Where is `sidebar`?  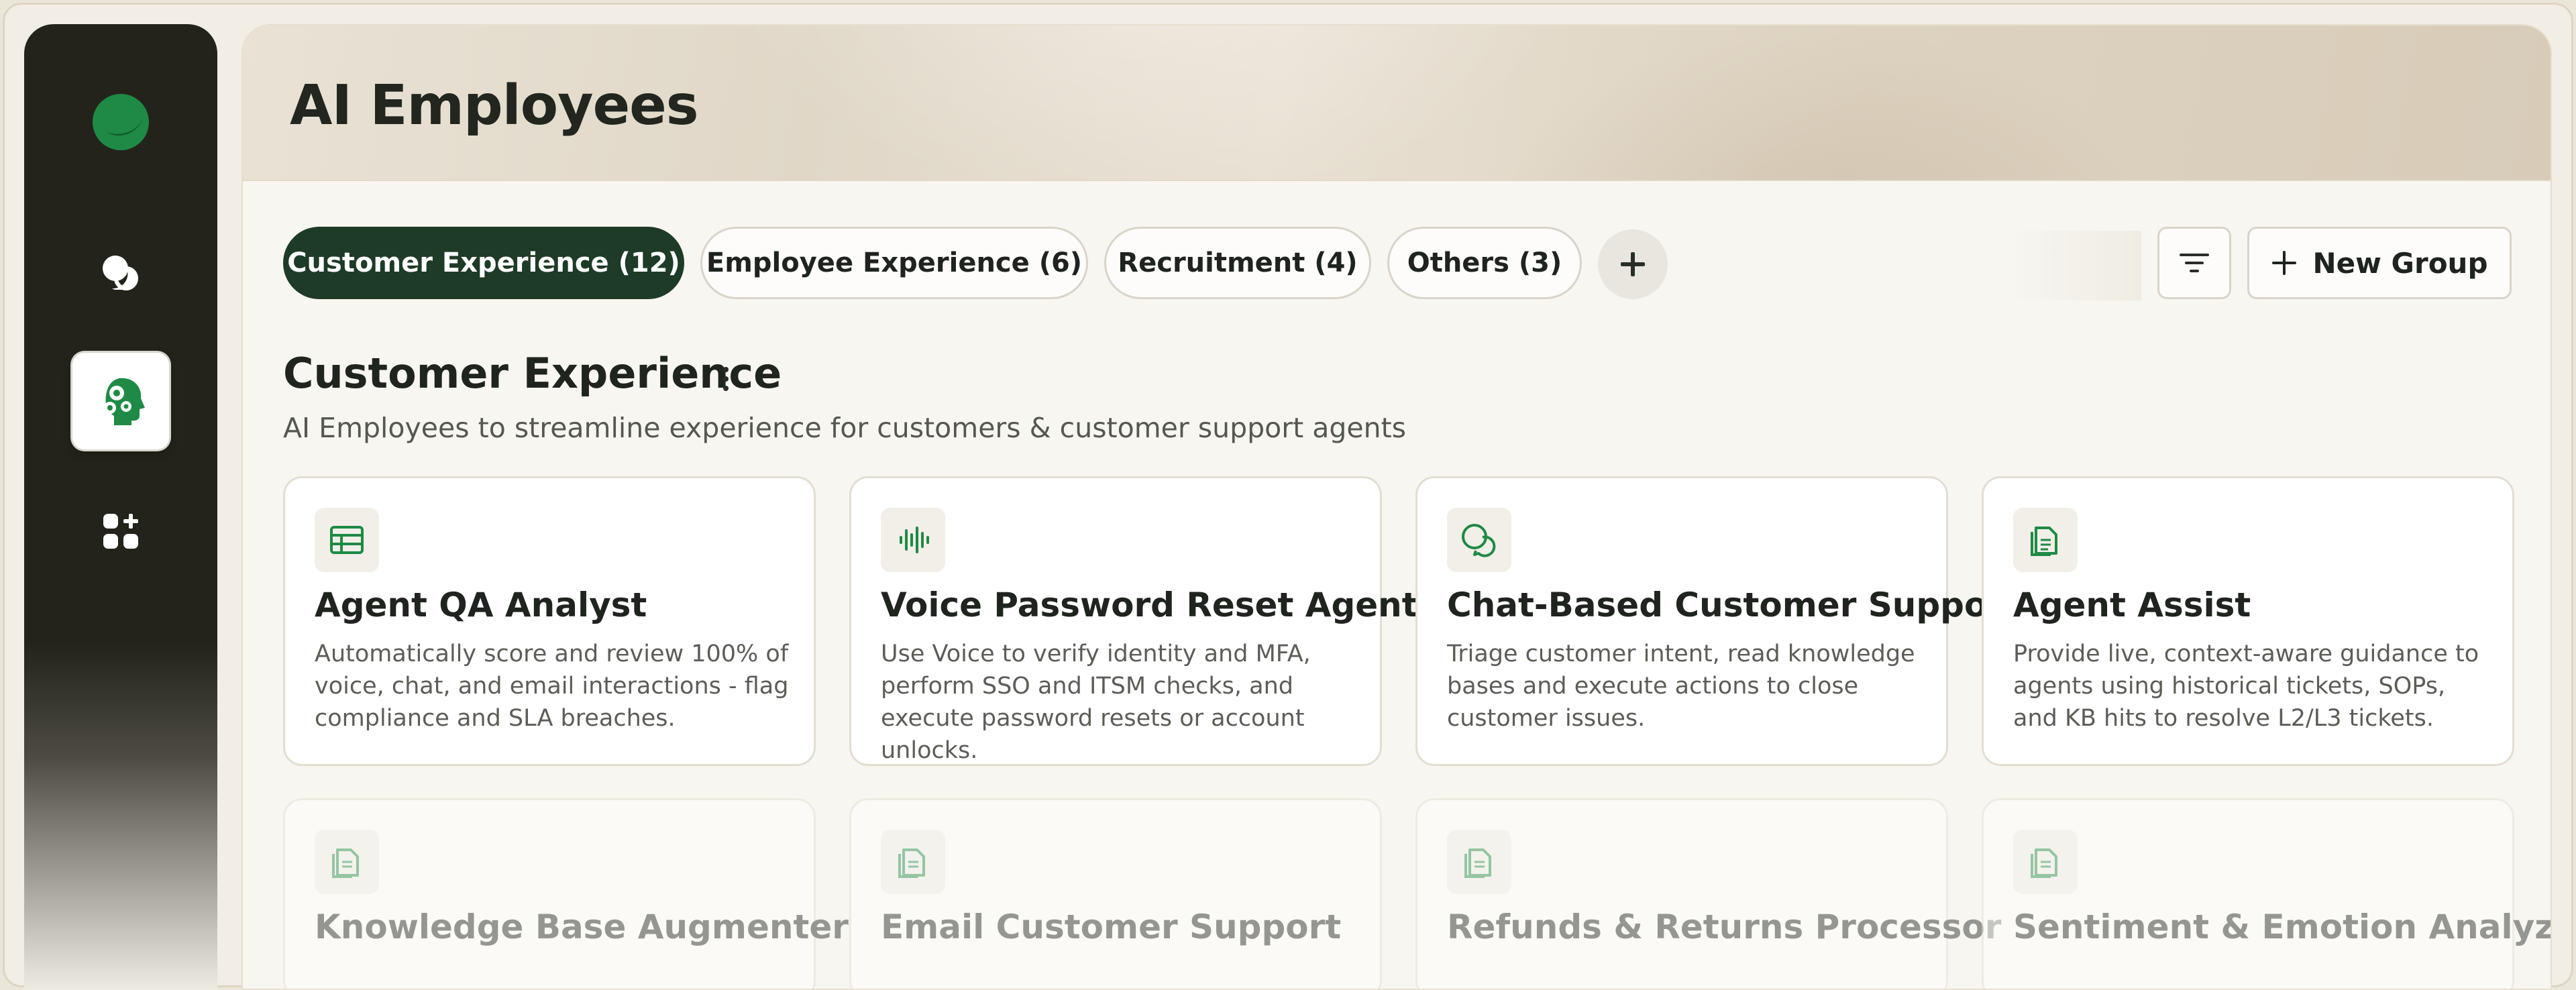
sidebar is located at coordinates (120, 507).